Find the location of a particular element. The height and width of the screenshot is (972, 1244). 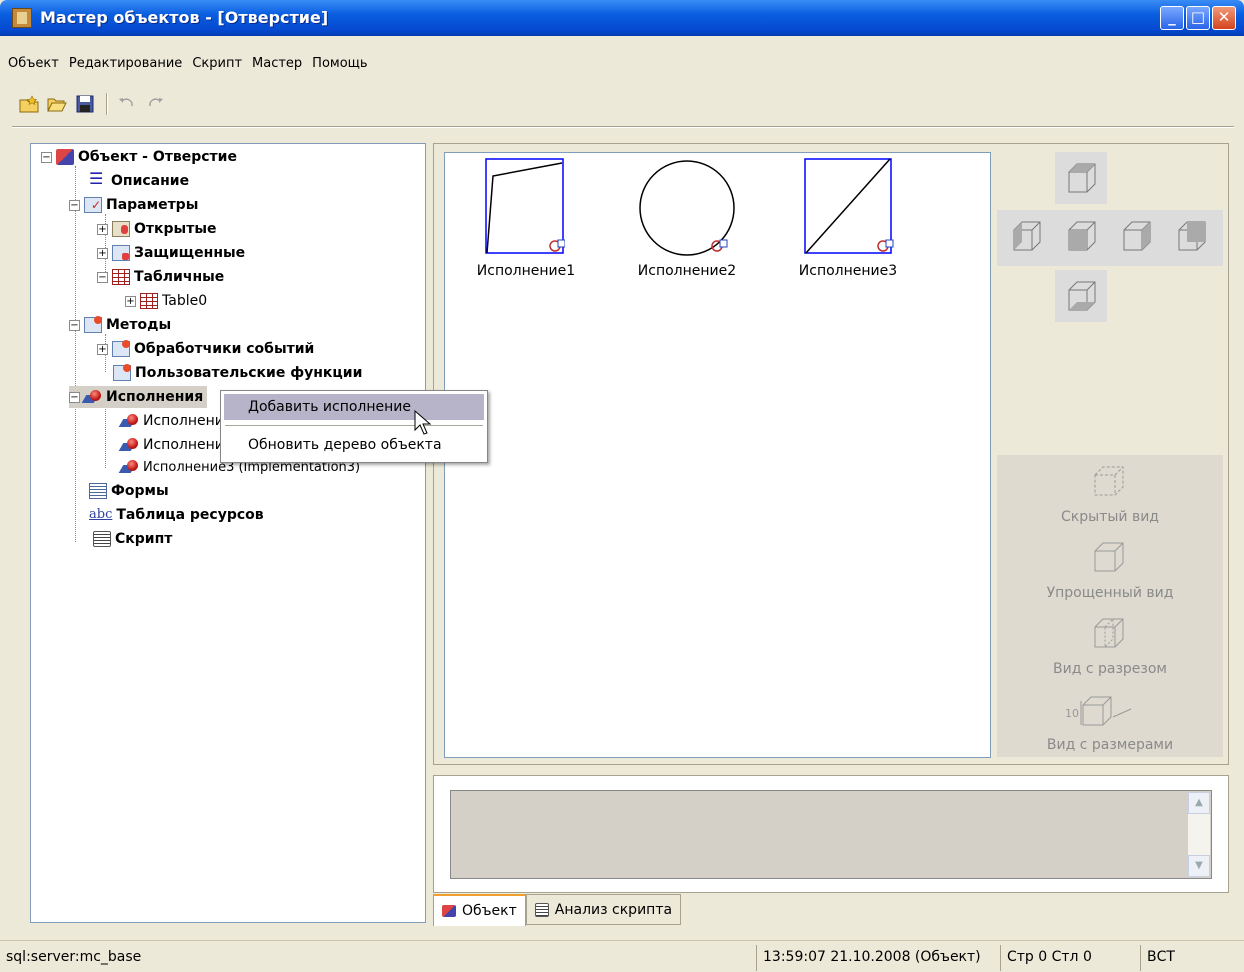

hidden-view-icon is located at coordinates (1109, 481).